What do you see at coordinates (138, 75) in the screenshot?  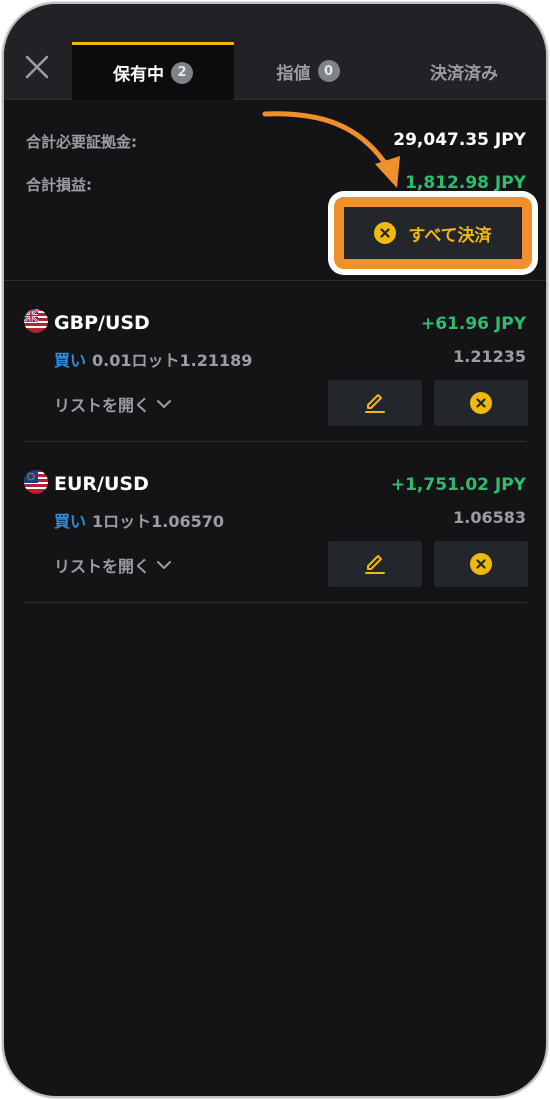 I see `tab-holding-label: 保有中` at bounding box center [138, 75].